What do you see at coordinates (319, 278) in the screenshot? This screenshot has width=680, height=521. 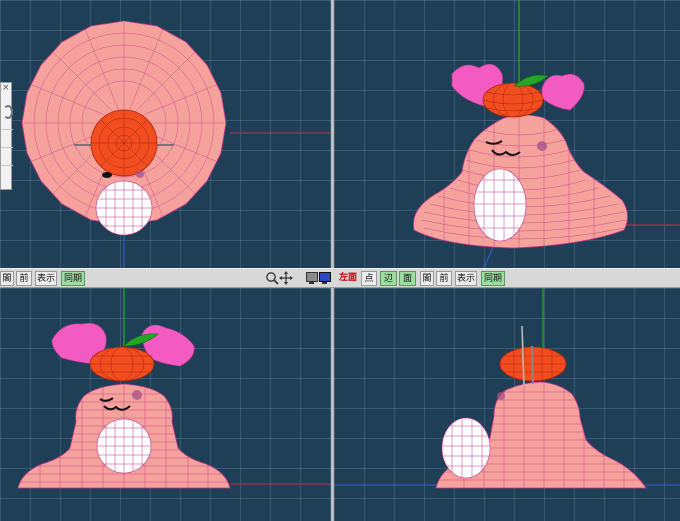 I see `screen-layout-icon` at bounding box center [319, 278].